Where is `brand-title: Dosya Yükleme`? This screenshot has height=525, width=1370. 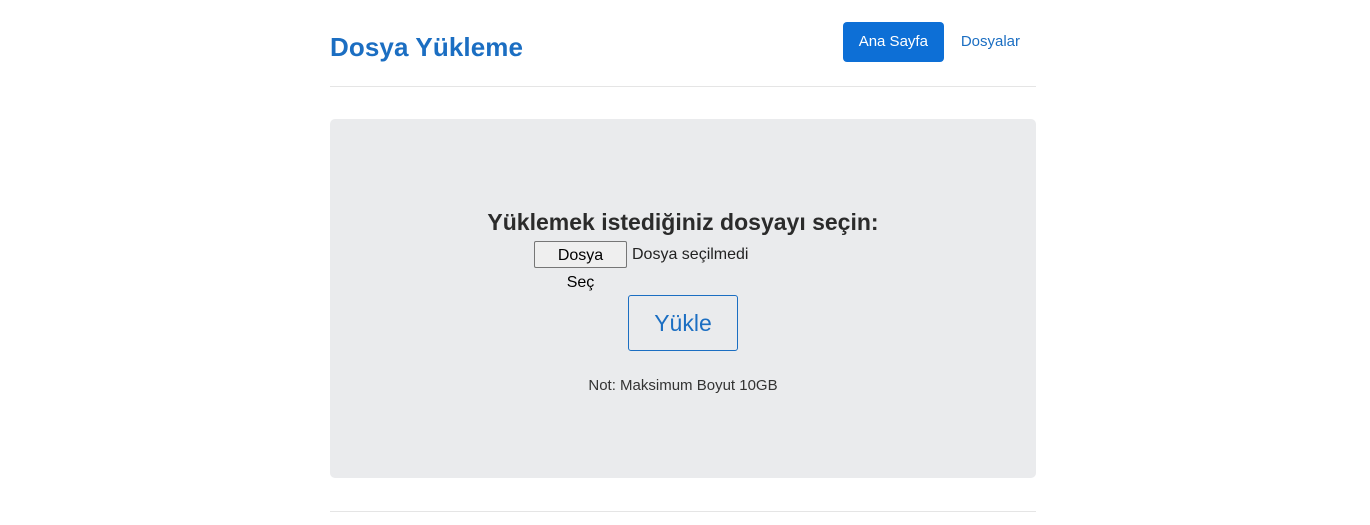 brand-title: Dosya Yükleme is located at coordinates (426, 47).